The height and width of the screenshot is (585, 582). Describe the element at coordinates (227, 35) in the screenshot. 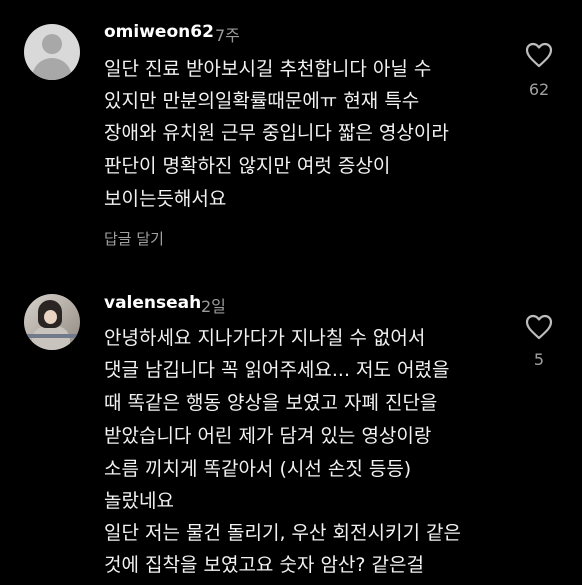

I see `comment-time: 7주` at that location.